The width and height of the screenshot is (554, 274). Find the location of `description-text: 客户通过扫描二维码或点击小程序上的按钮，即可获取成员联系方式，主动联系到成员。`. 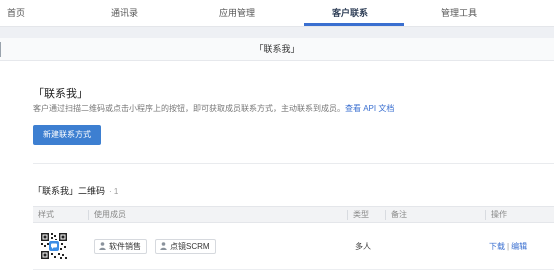

description-text: 客户通过扫描二维码或点击小程序上的按钮，即可获取成员联系方式，主动联系到成员。 is located at coordinates (189, 108).